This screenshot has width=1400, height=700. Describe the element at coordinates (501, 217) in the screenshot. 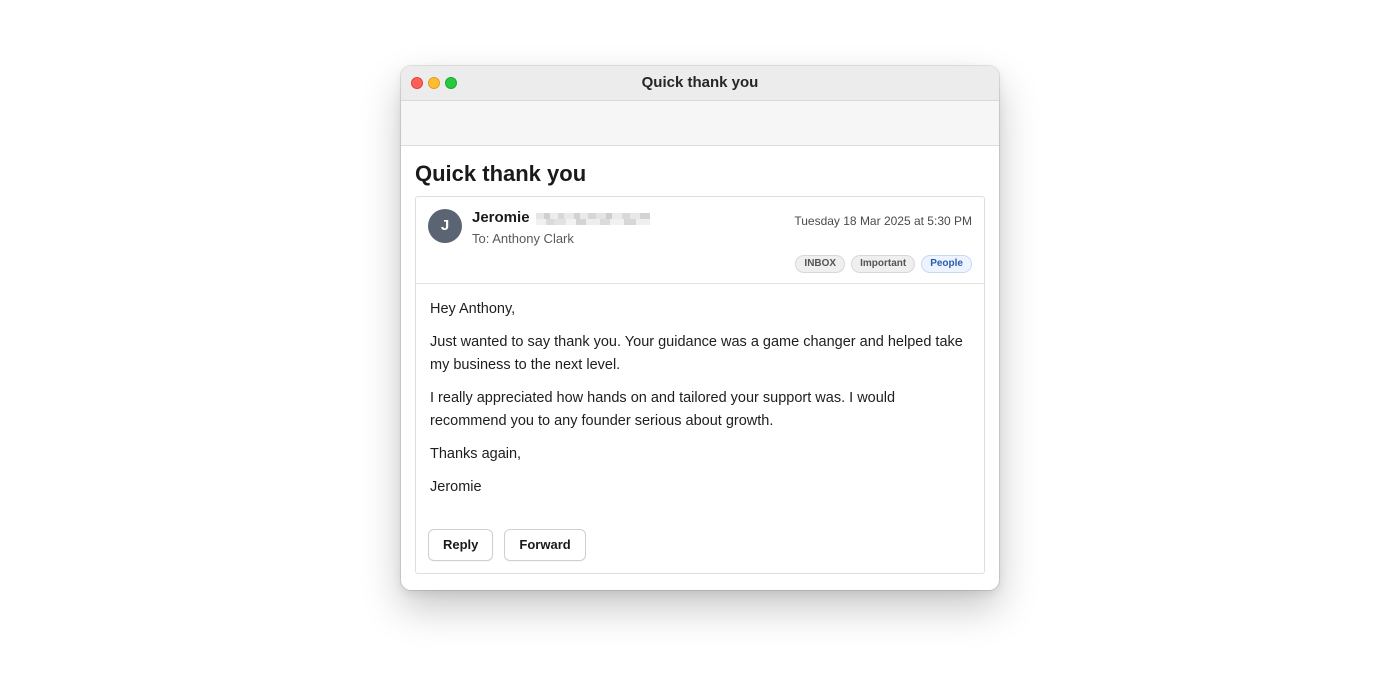

I see `sender-name: Jeromie` at that location.